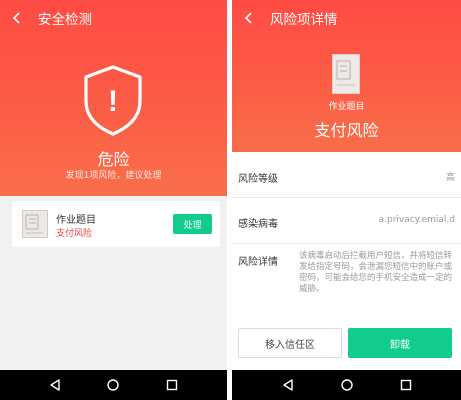 The height and width of the screenshot is (400, 461). Describe the element at coordinates (346, 221) in the screenshot. I see `infected-virus-row: 感染病毒 a.privacy.emial.d` at that location.